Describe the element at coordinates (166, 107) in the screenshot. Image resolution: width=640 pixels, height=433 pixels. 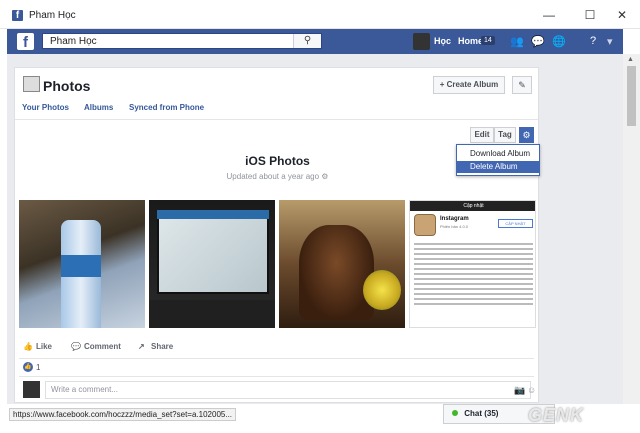
I see `tab-synced-from-phone: Synced from Phone` at that location.